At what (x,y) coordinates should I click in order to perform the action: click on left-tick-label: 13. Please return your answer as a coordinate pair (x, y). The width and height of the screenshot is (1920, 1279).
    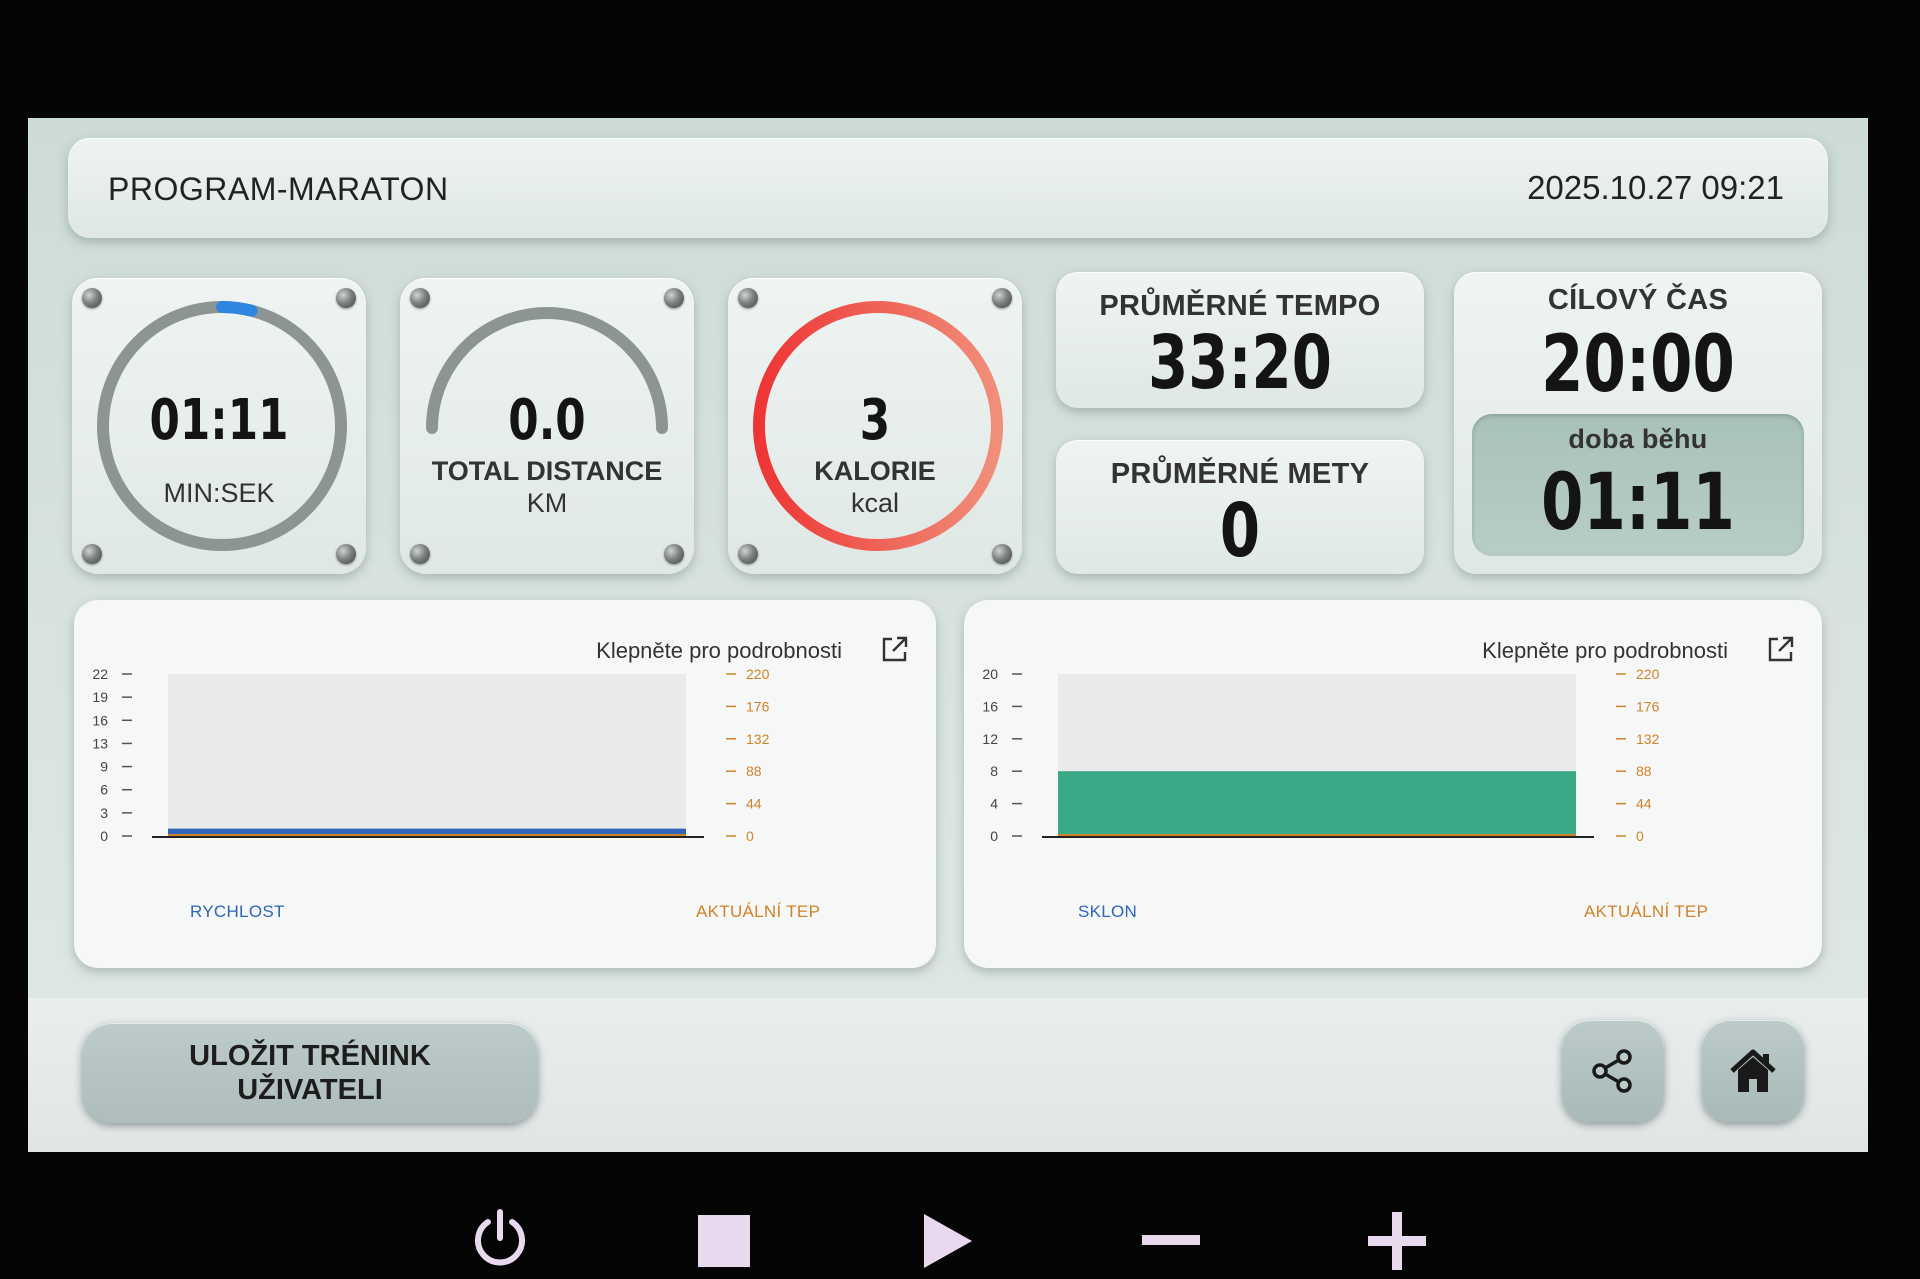
    Looking at the image, I should click on (100, 743).